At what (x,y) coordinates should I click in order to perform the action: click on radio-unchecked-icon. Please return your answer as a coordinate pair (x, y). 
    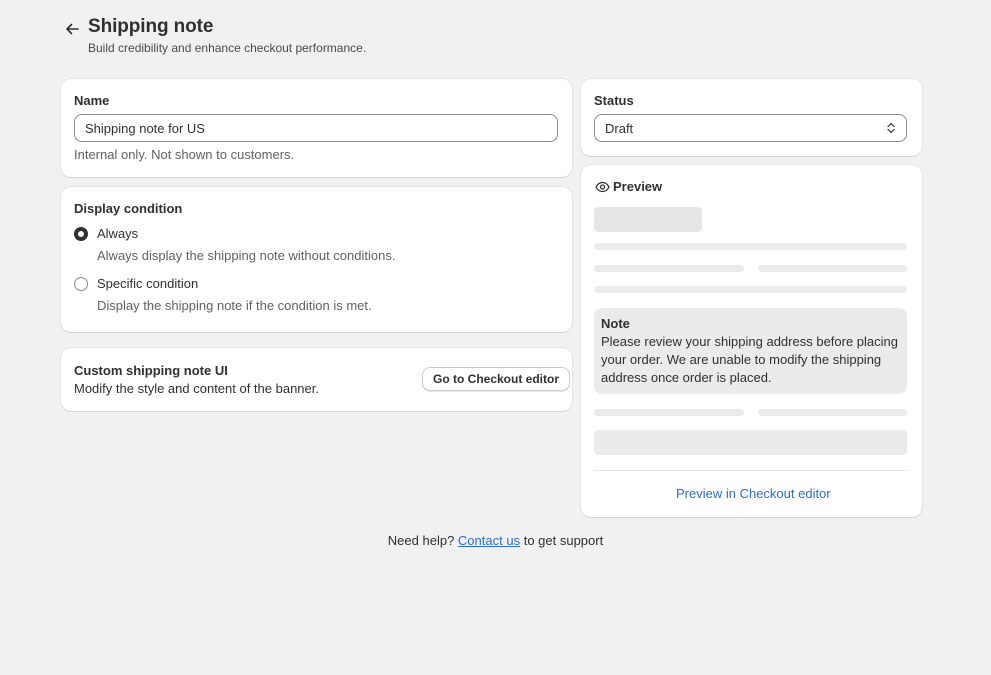
    Looking at the image, I should click on (81, 283).